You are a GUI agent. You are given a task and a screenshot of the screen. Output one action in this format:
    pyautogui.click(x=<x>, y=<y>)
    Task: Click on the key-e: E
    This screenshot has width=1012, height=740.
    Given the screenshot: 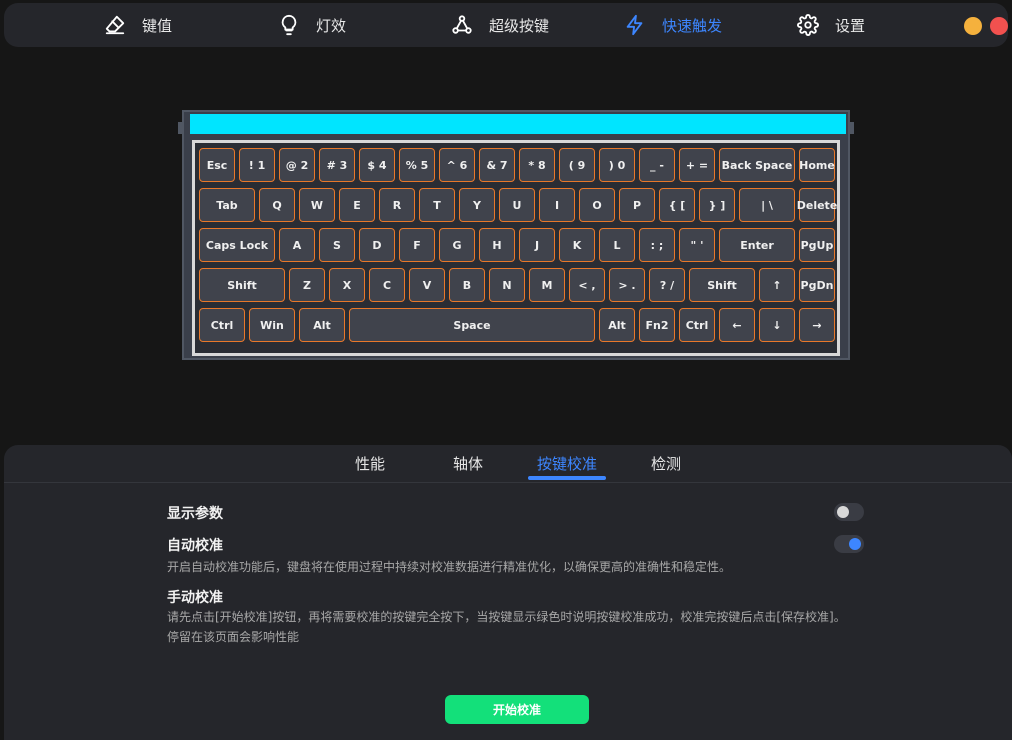 What is the action you would take?
    pyautogui.click(x=357, y=205)
    